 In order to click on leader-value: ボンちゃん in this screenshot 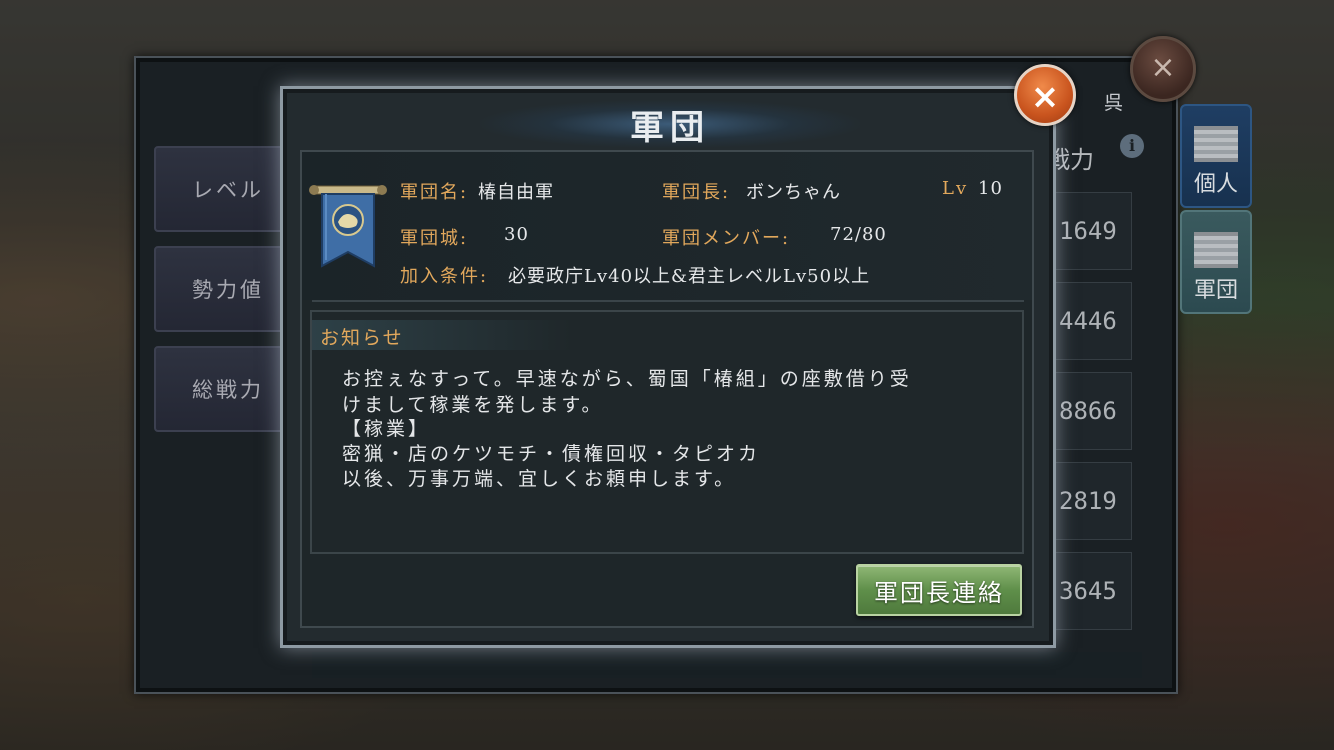, I will do `click(793, 192)`.